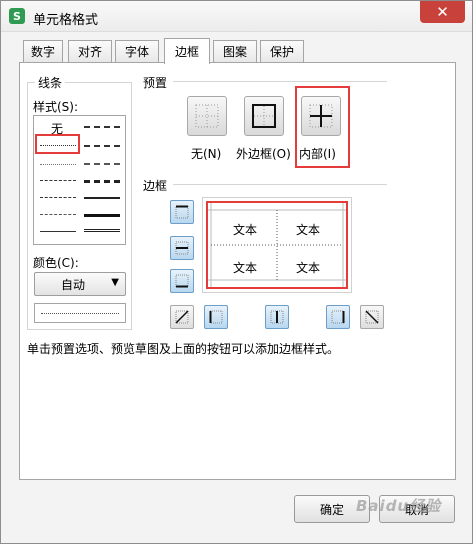  I want to click on tab-pattern: 图案, so click(235, 51).